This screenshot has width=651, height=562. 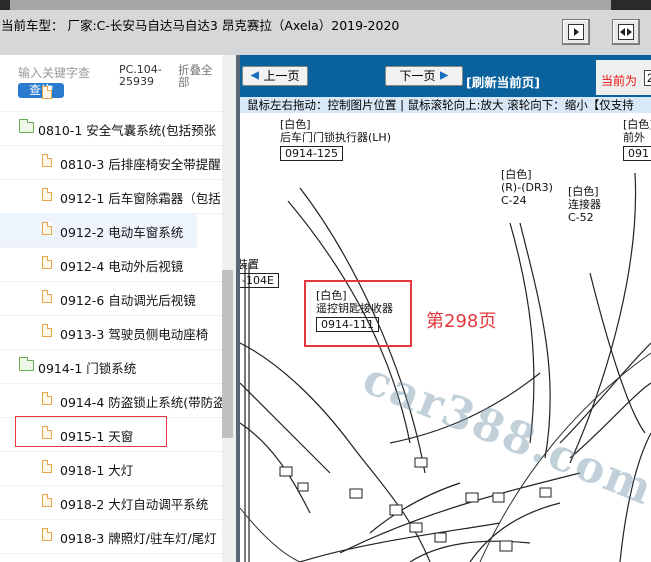 I want to click on tree-item-label: 0914-4 防盗锁止系统(带防盗, so click(x=141, y=402).